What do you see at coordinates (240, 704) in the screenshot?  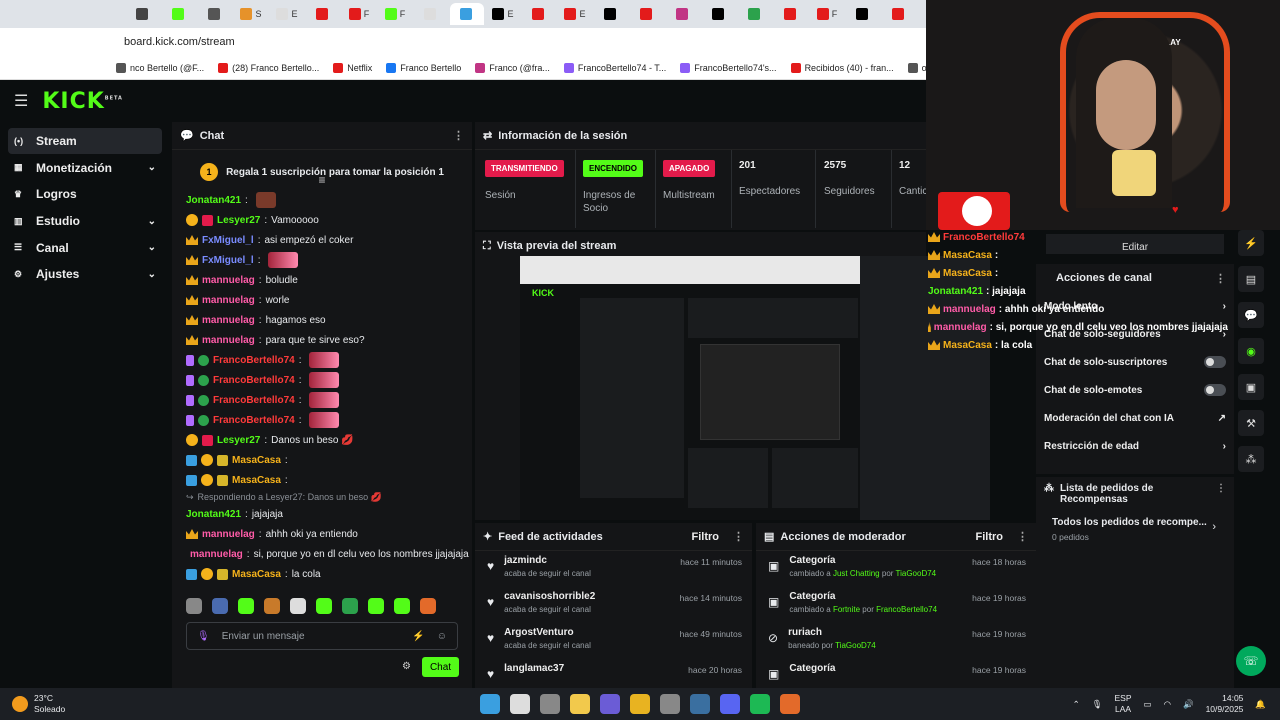 I see `weather-widget: 23°C Soleado` at bounding box center [240, 704].